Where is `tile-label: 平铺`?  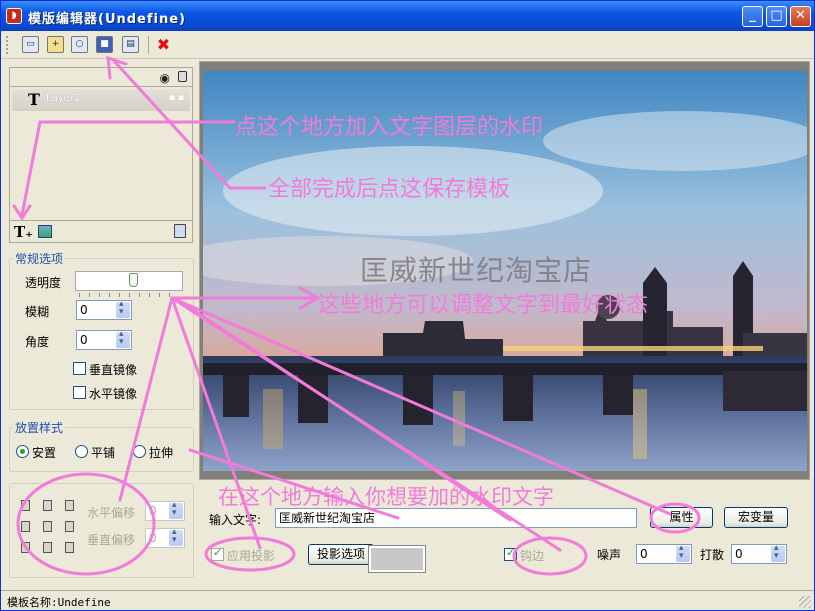 tile-label: 平铺 is located at coordinates (103, 453).